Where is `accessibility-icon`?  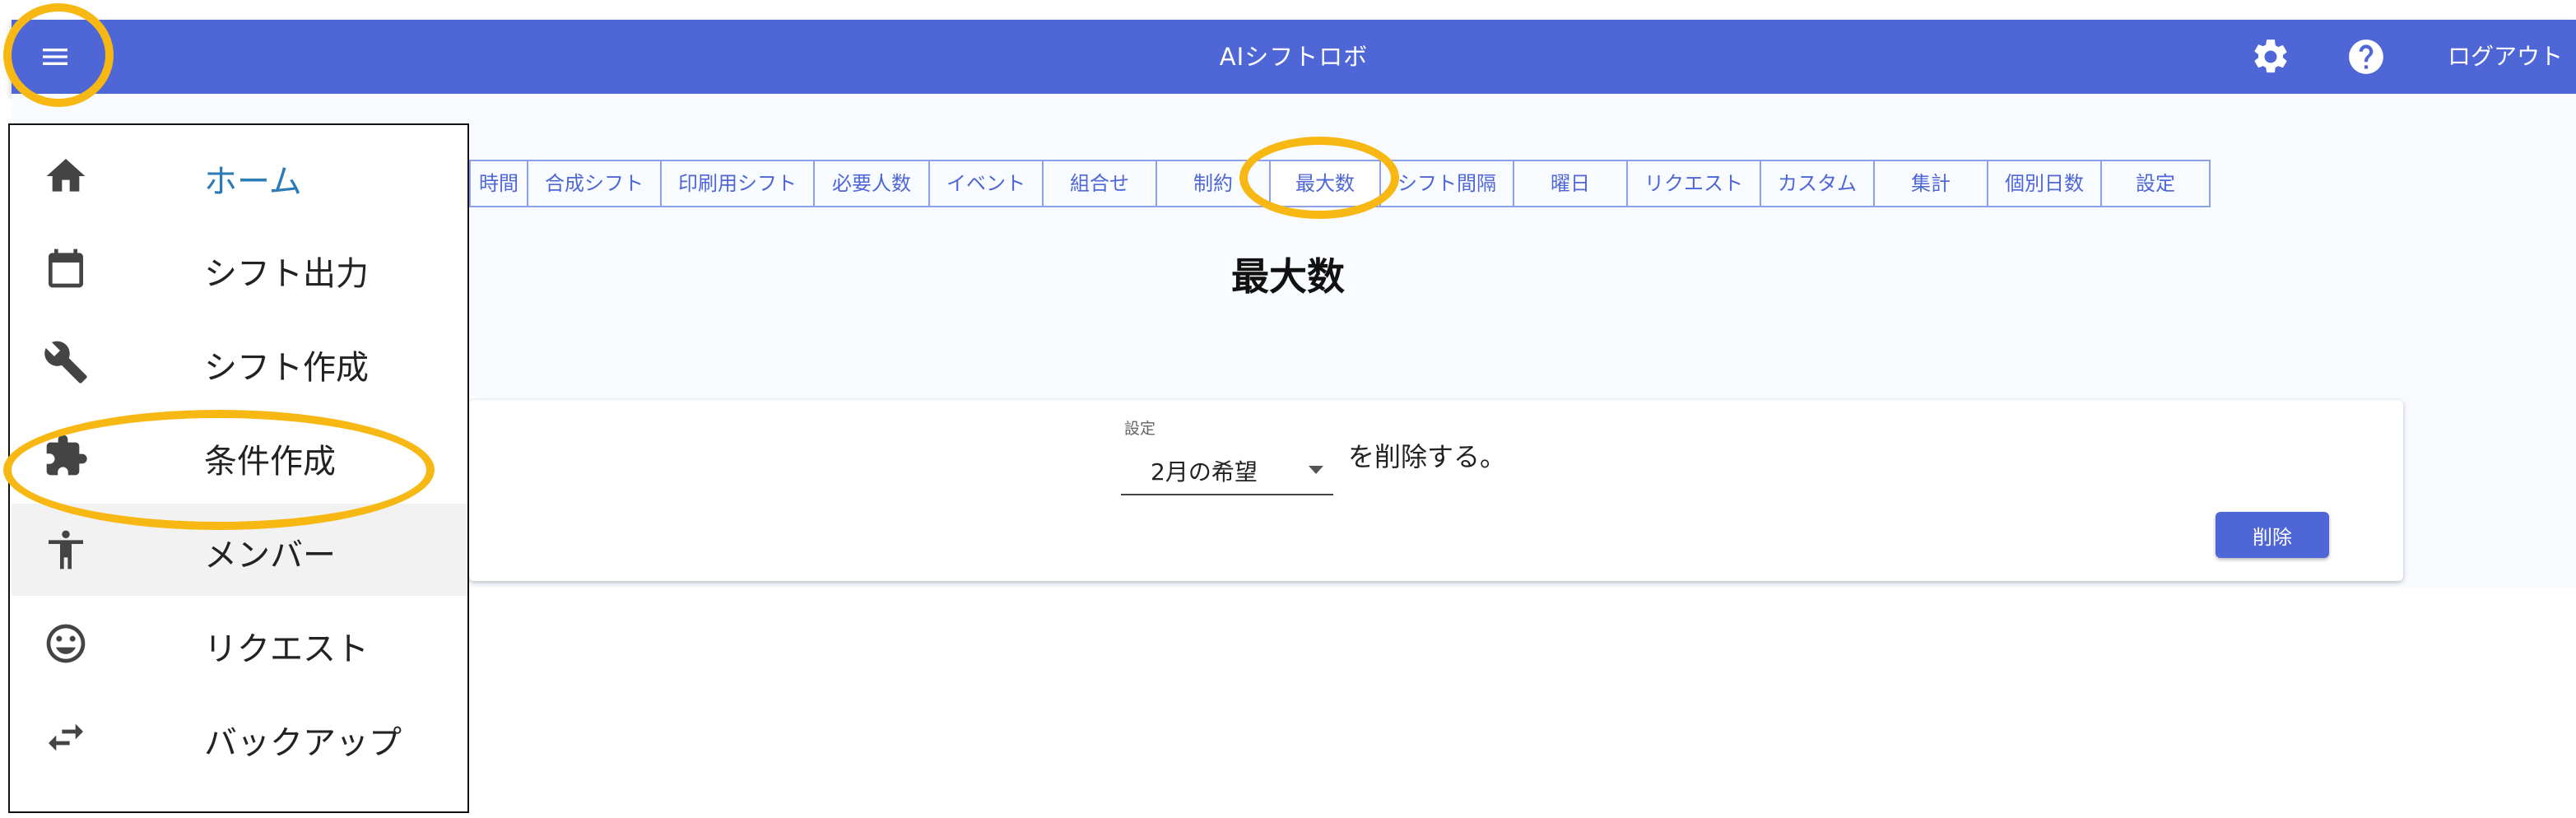
accessibility-icon is located at coordinates (66, 550).